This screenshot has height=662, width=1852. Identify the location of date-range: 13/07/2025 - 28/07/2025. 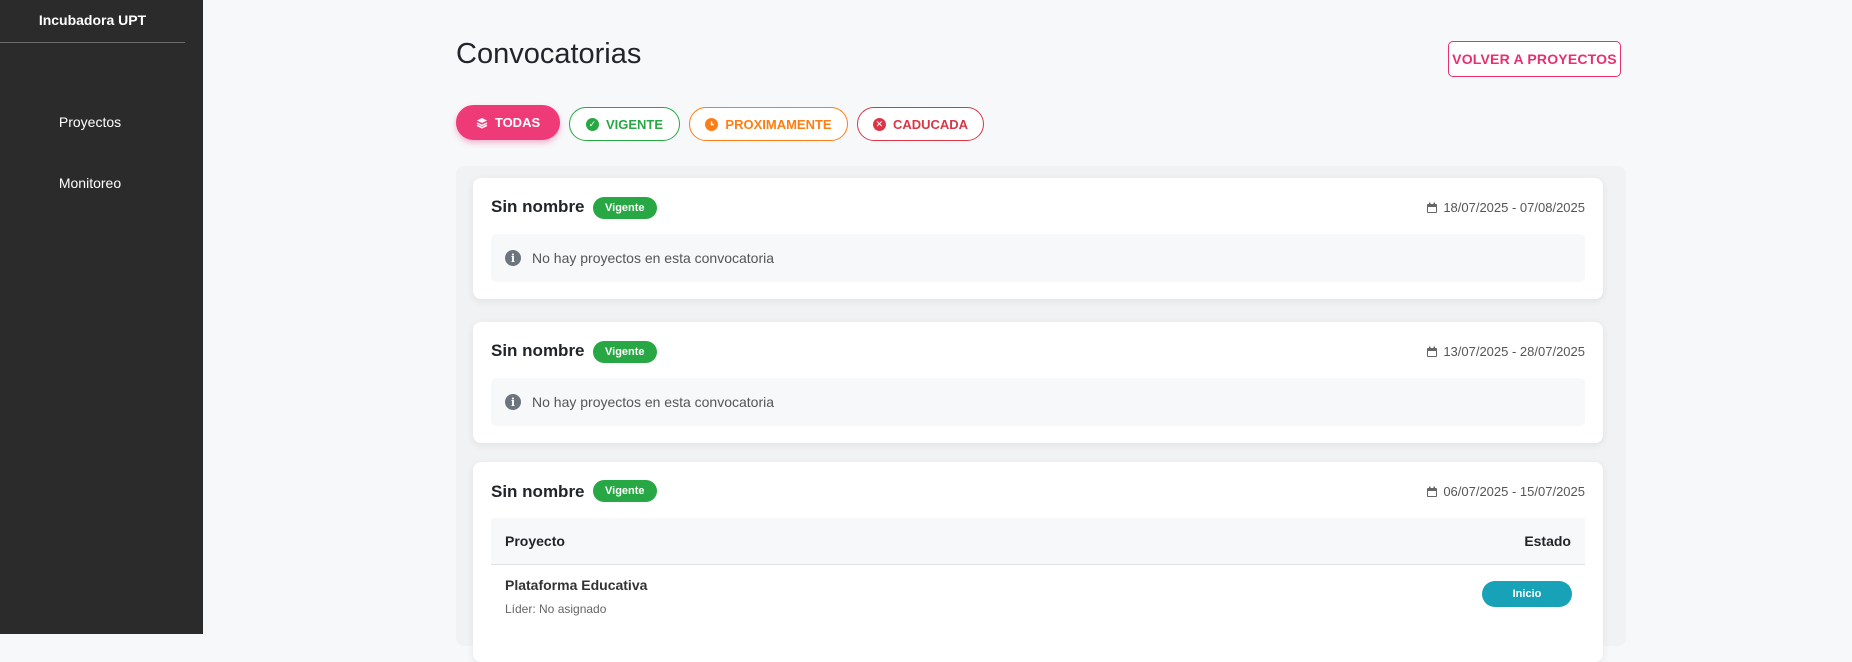
(1505, 351).